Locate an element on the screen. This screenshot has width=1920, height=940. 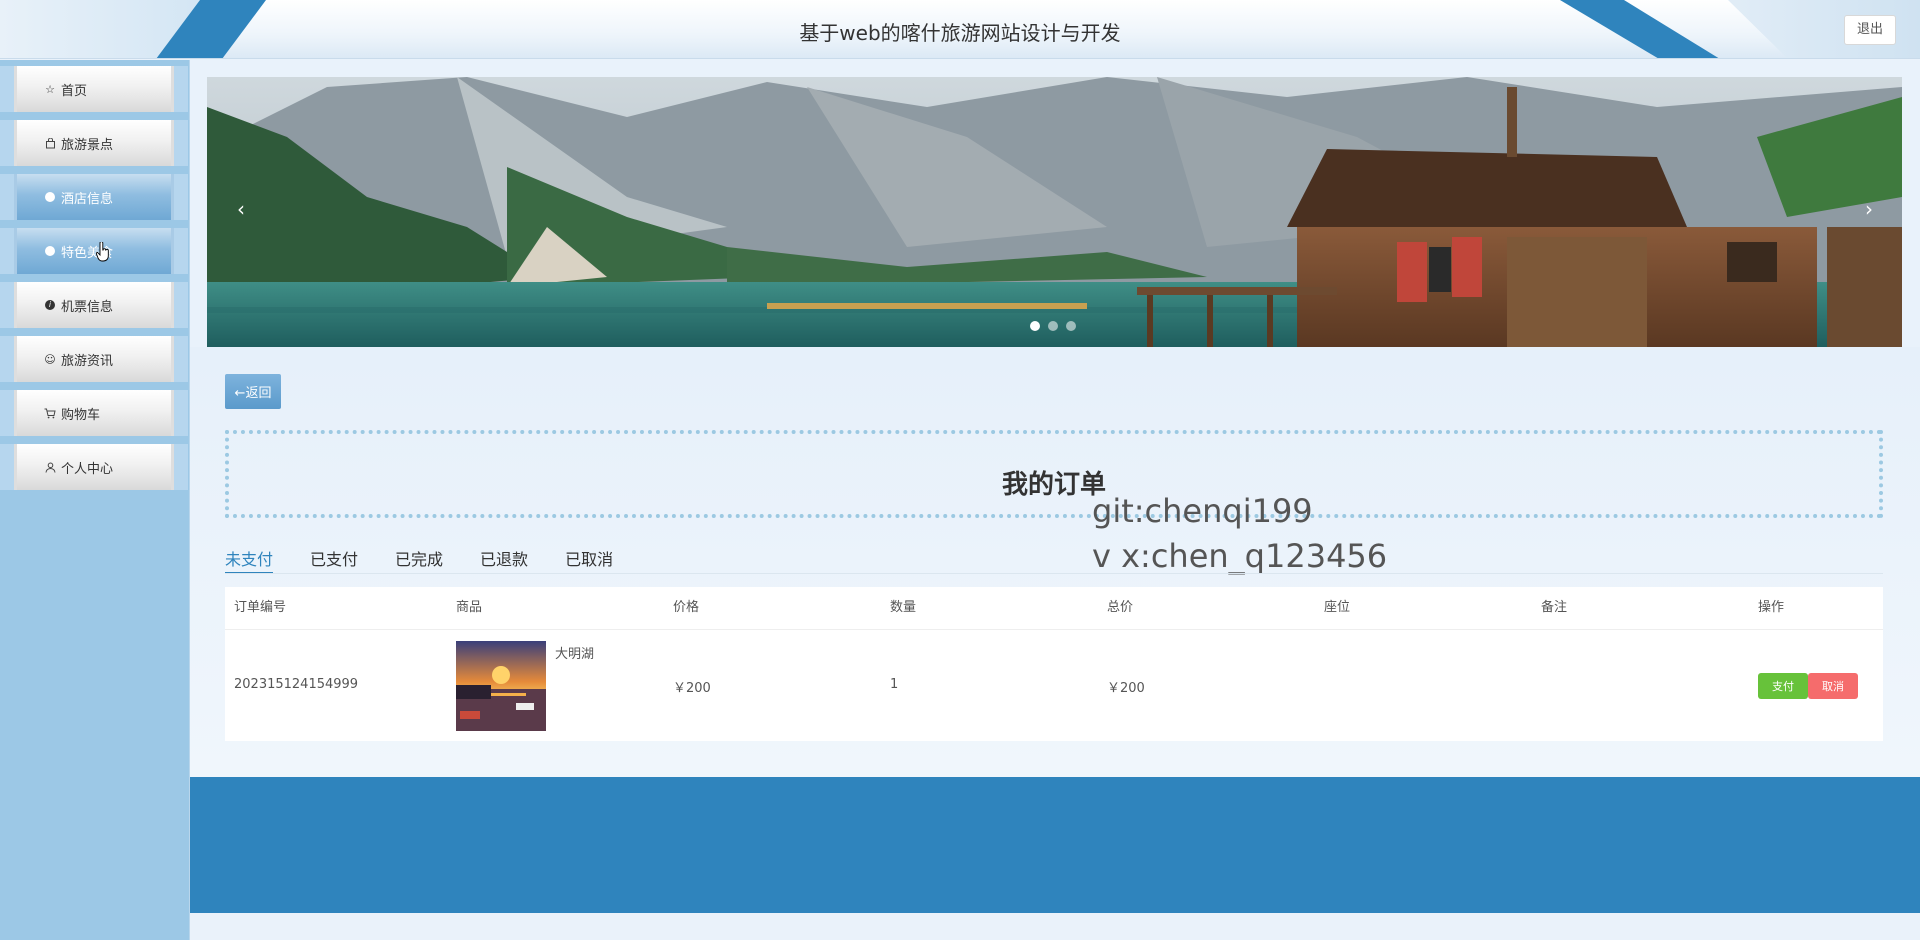
price: ￥200 is located at coordinates (692, 688).